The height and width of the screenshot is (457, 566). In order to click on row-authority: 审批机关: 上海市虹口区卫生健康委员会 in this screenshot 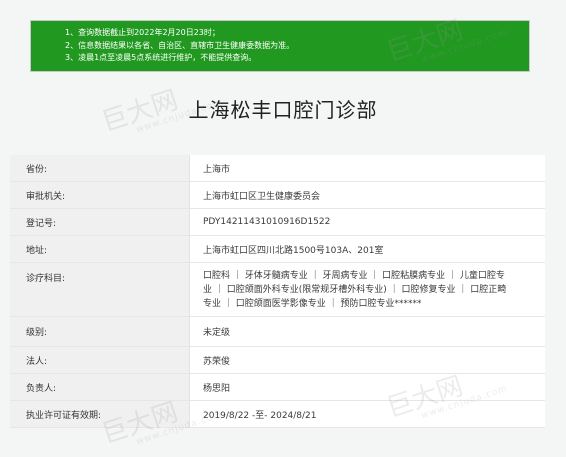, I will do `click(277, 195)`.